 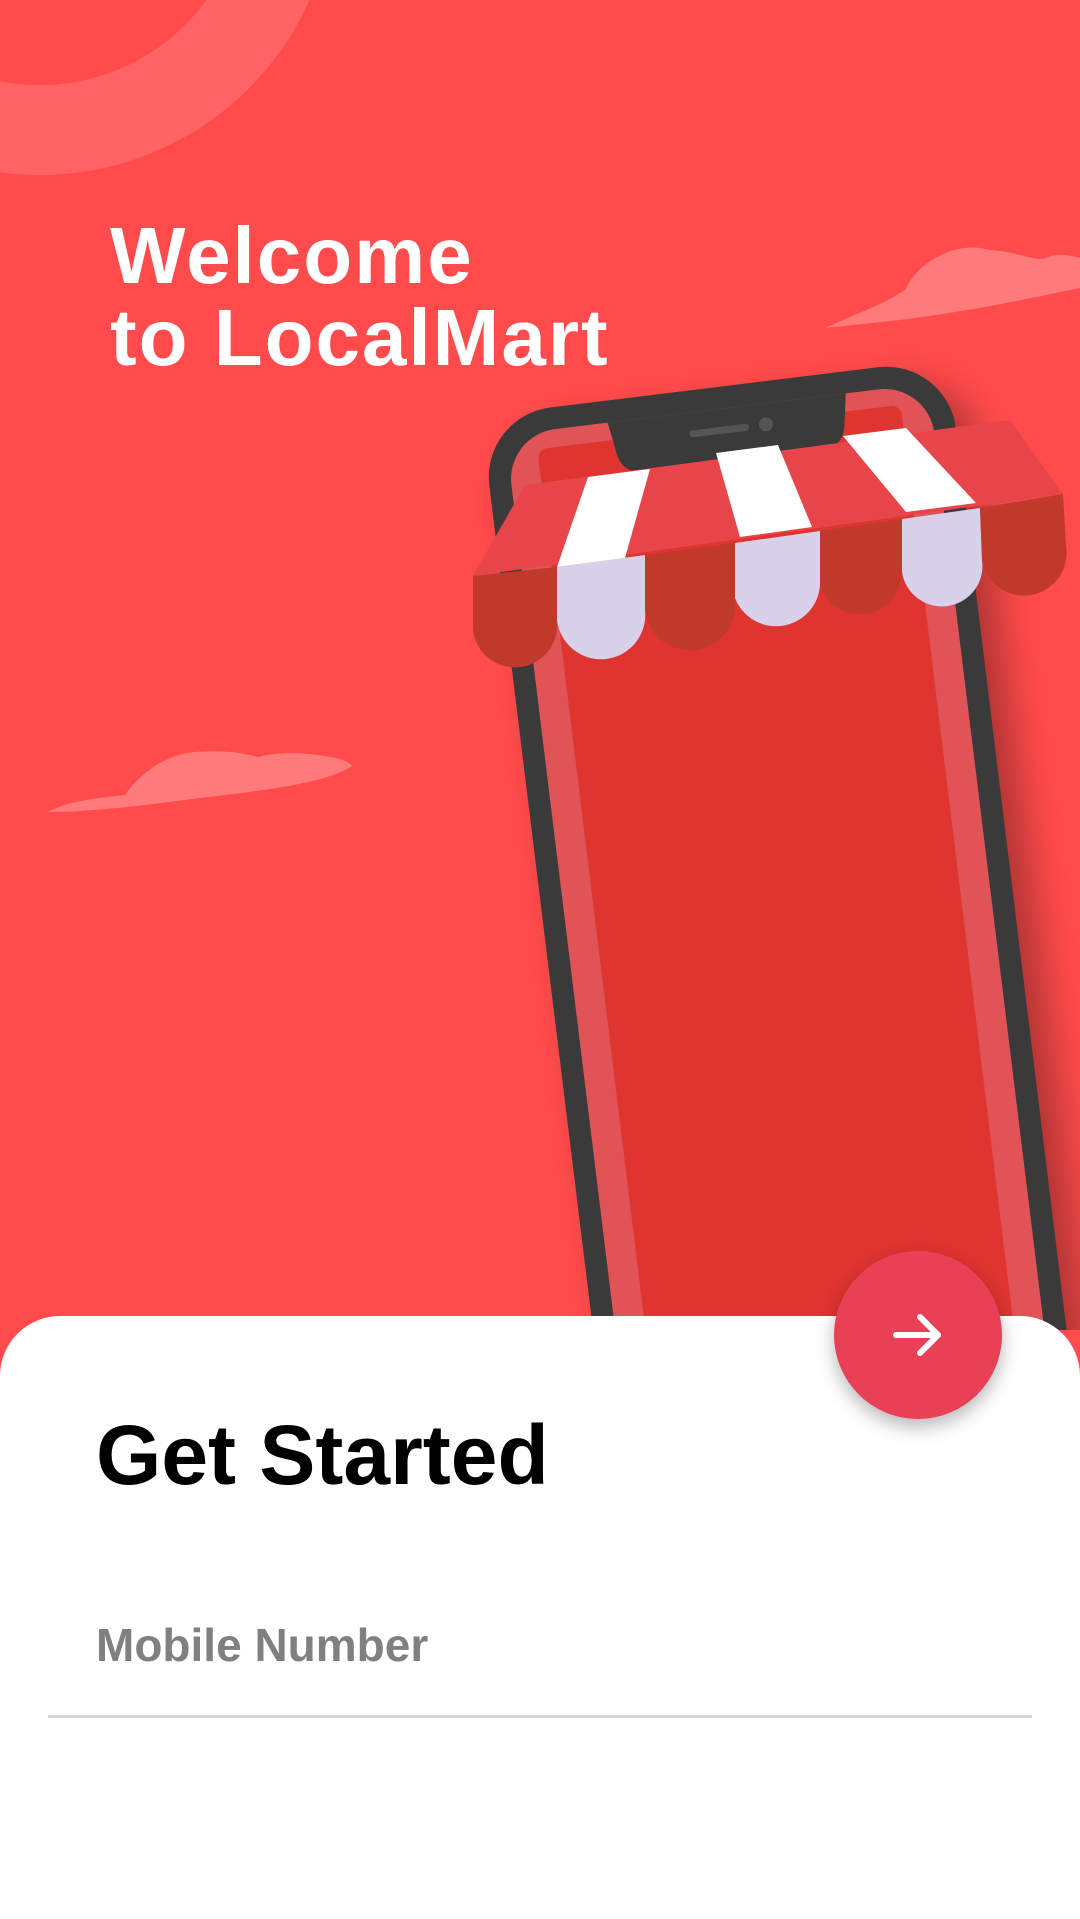 I want to click on next-button, so click(x=918, y=1335).